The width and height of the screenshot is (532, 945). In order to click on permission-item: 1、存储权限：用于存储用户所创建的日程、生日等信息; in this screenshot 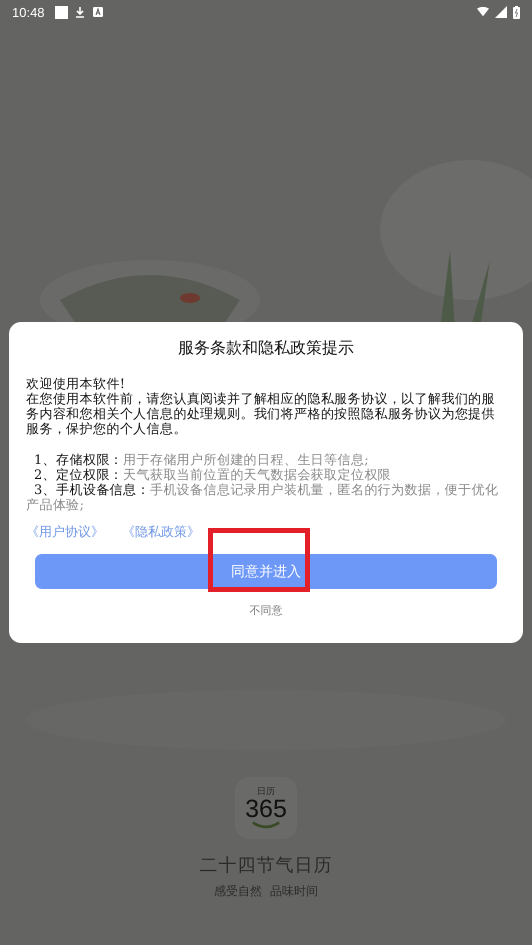, I will do `click(201, 460)`.